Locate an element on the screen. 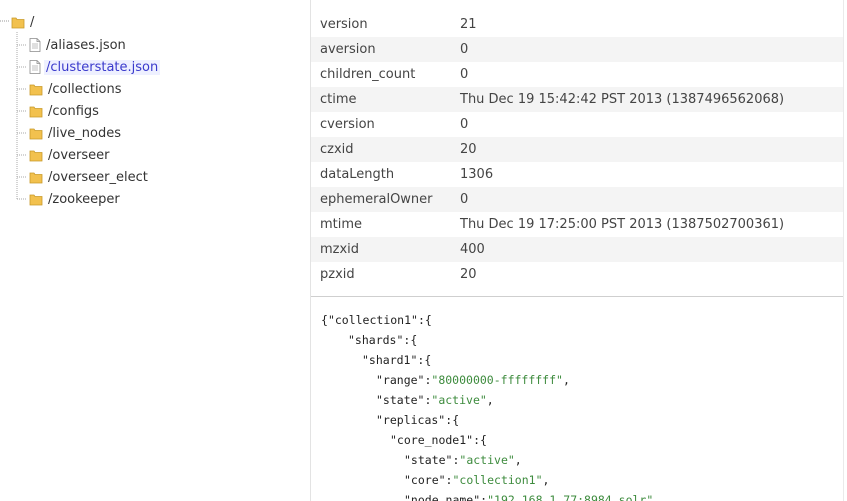 Image resolution: width=847 pixels, height=501 pixels. tree-node-overseer-elect: /overseer_elect is located at coordinates (89, 177).